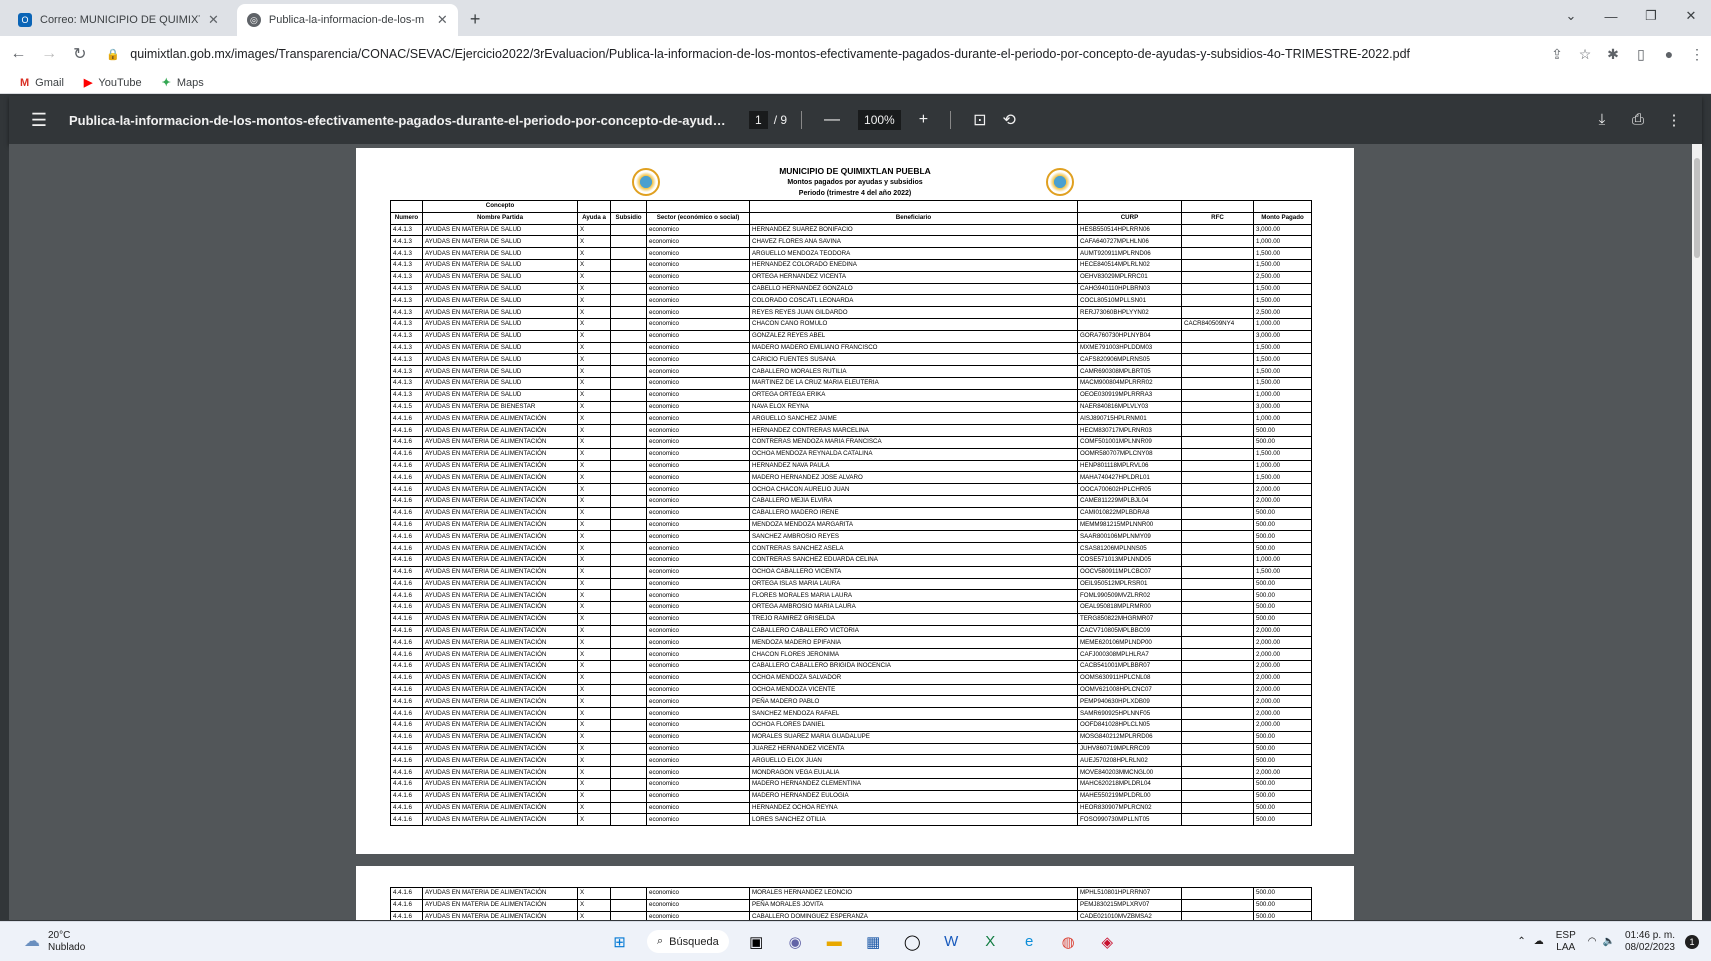 Image resolution: width=1711 pixels, height=961 pixels. I want to click on dell-icon: ◯, so click(912, 942).